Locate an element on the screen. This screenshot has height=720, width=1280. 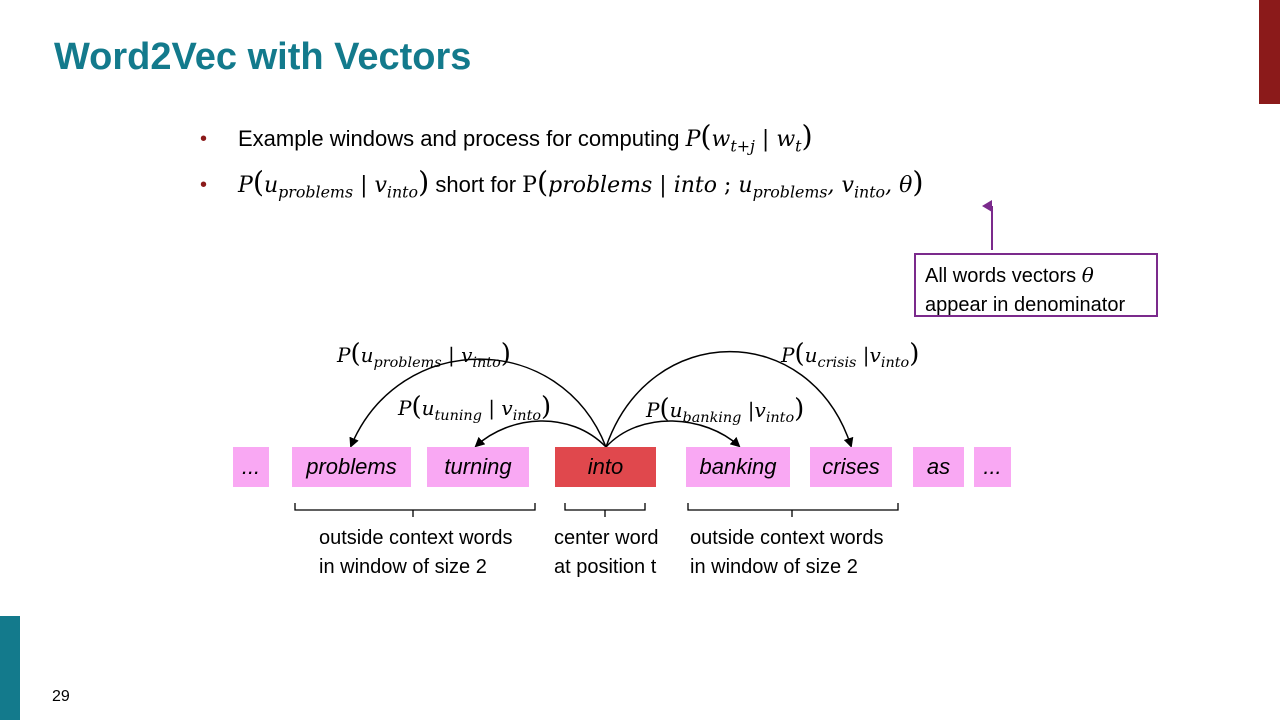
arrow-to-turning is located at coordinates (540, 434).